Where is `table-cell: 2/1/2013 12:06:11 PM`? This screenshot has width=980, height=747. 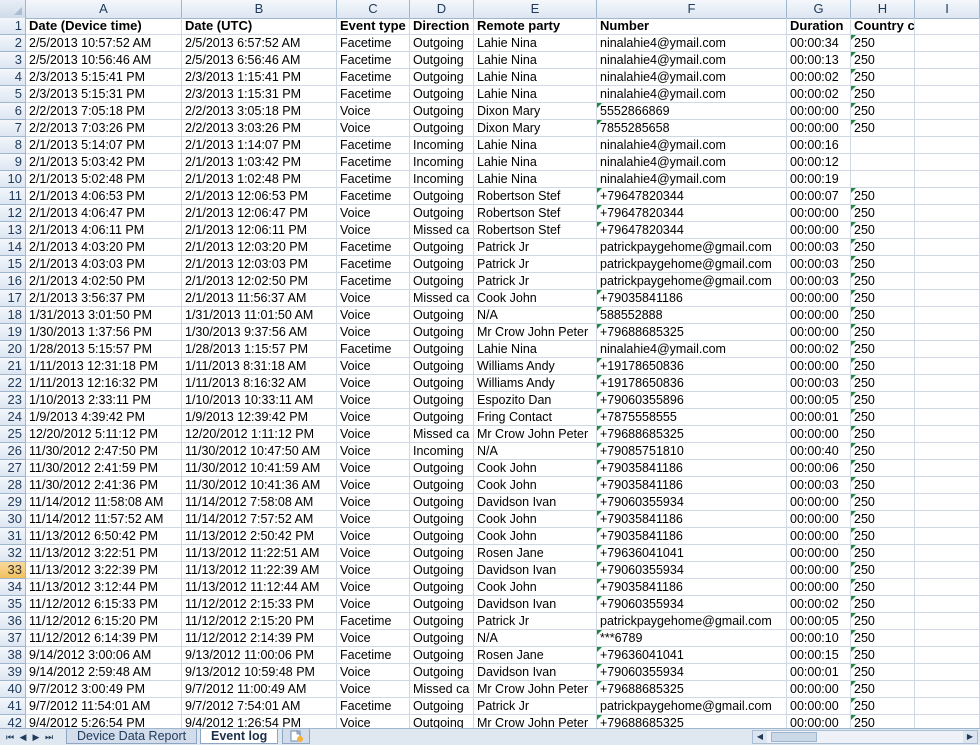 table-cell: 2/1/2013 12:06:11 PM is located at coordinates (259, 230).